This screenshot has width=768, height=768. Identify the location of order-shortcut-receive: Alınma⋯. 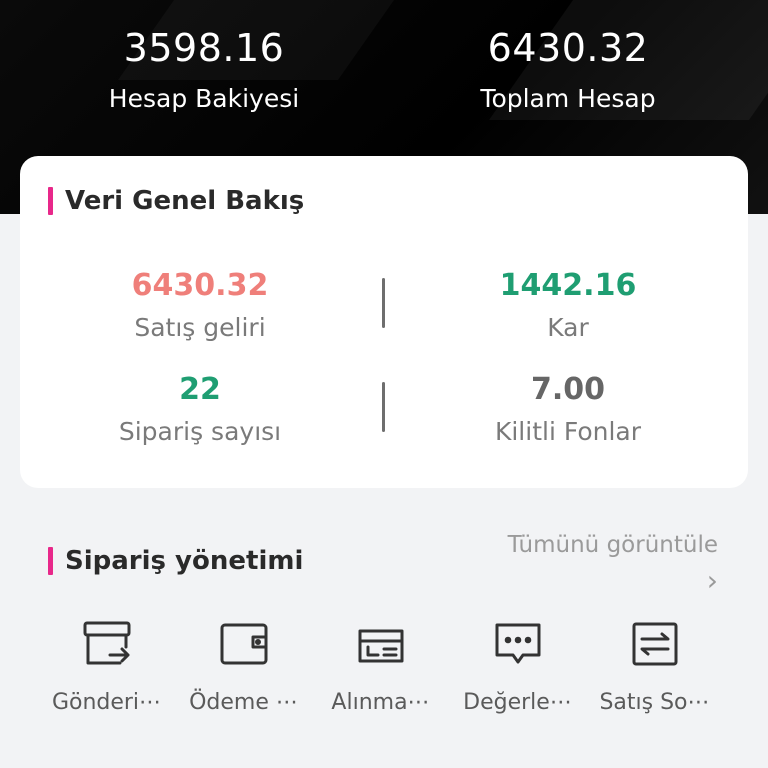
(380, 665).